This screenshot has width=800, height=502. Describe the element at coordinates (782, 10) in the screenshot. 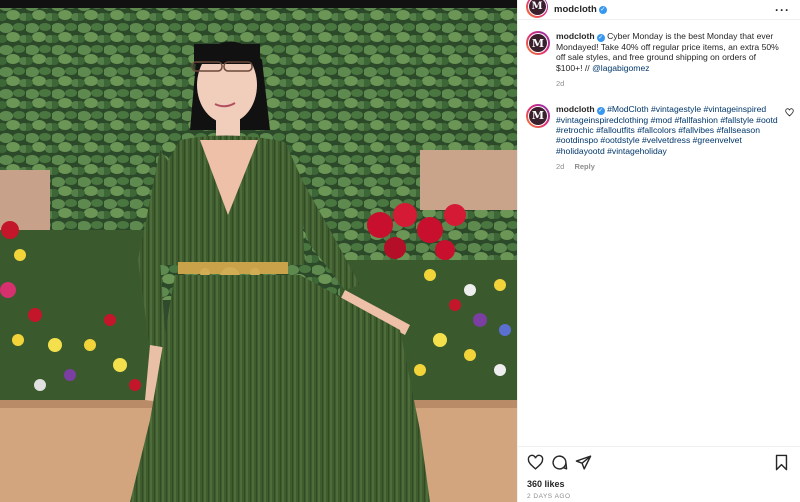

I see `more-options-icon: ···` at that location.